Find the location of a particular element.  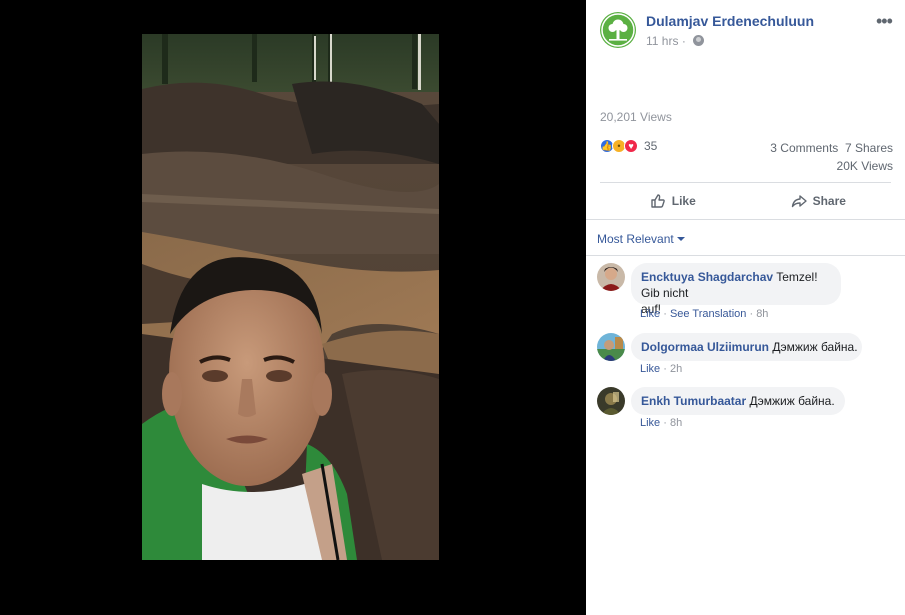

comment-meta: Like · 2h is located at coordinates (661, 369).